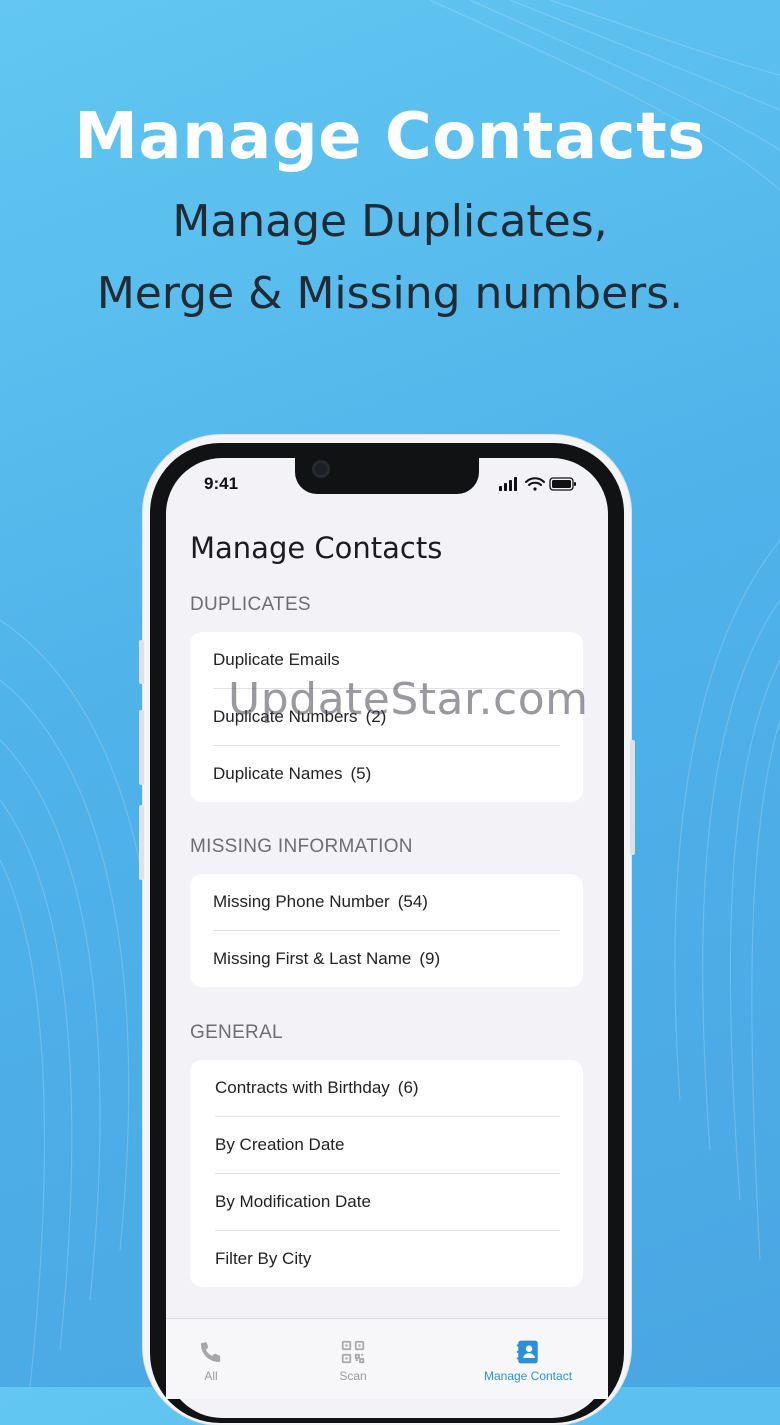  What do you see at coordinates (250, 604) in the screenshot?
I see `section-label-duplicates: DUPLICATES` at bounding box center [250, 604].